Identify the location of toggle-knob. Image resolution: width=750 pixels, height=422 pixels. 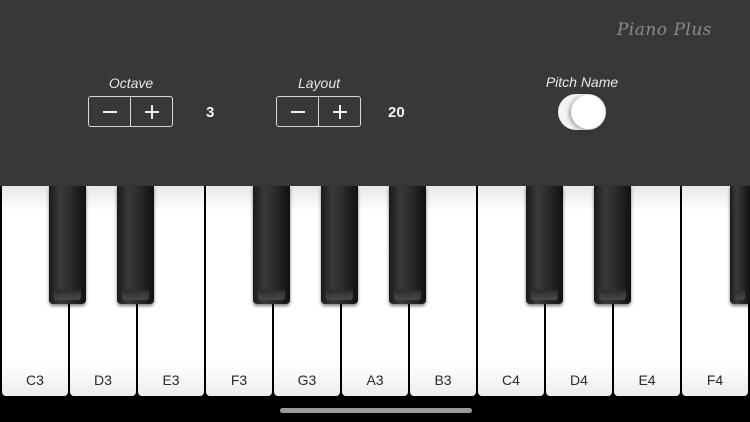
(588, 112).